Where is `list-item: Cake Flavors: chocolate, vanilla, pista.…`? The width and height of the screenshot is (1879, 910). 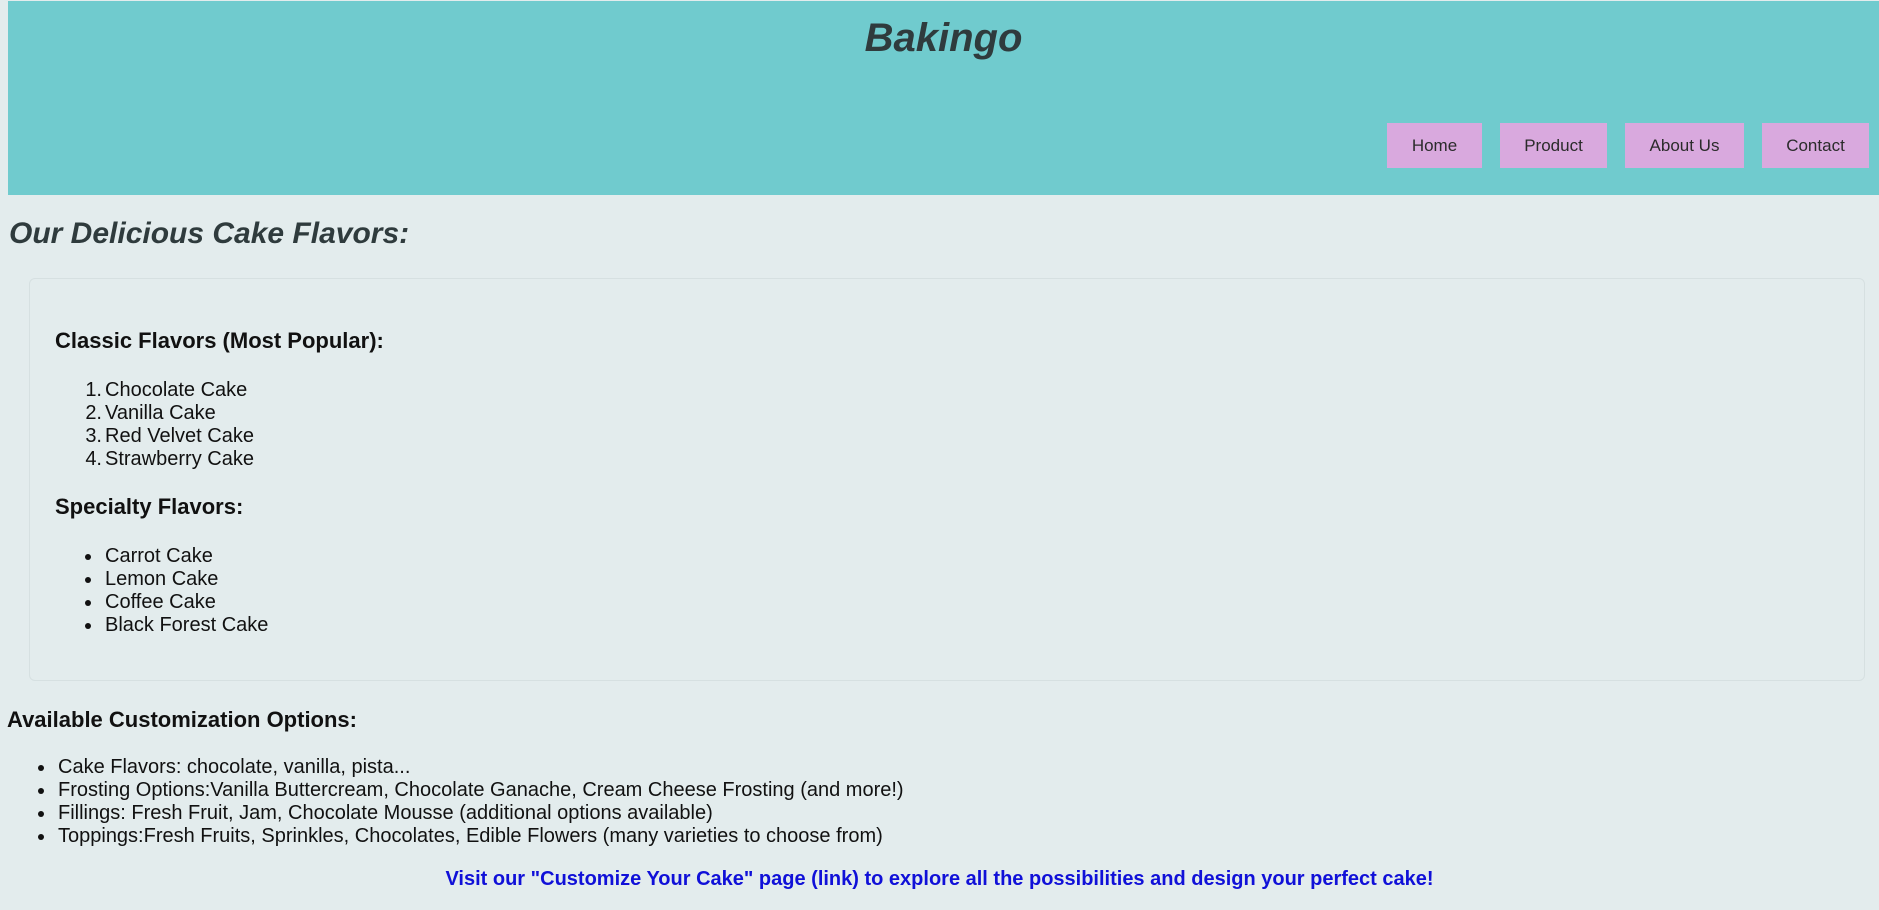 list-item: Cake Flavors: chocolate, vanilla, pista.… is located at coordinates (471, 767).